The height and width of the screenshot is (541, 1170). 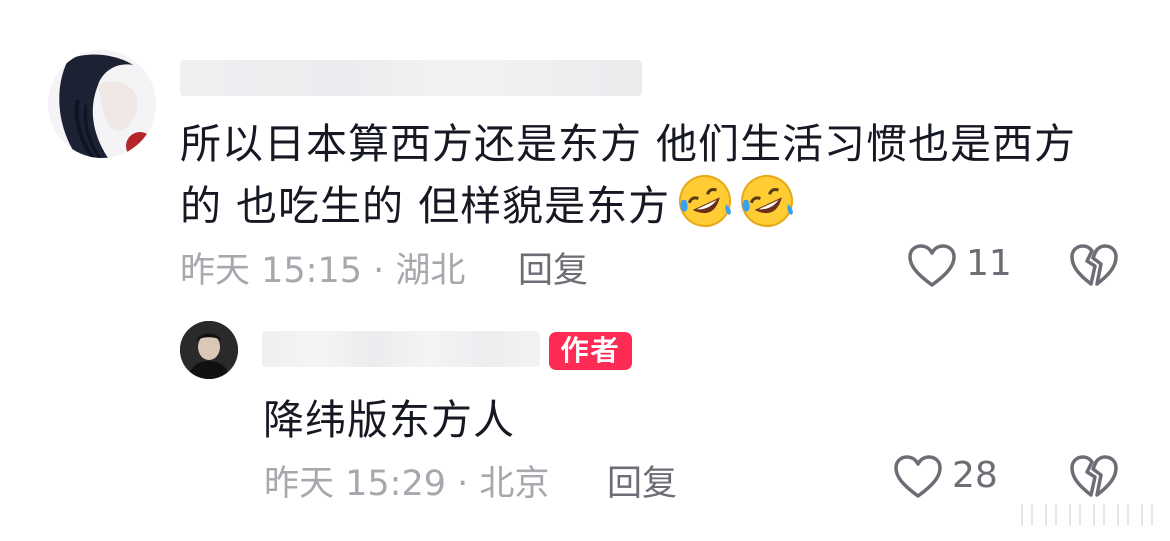 I want to click on author-name-blurred, so click(x=401, y=349).